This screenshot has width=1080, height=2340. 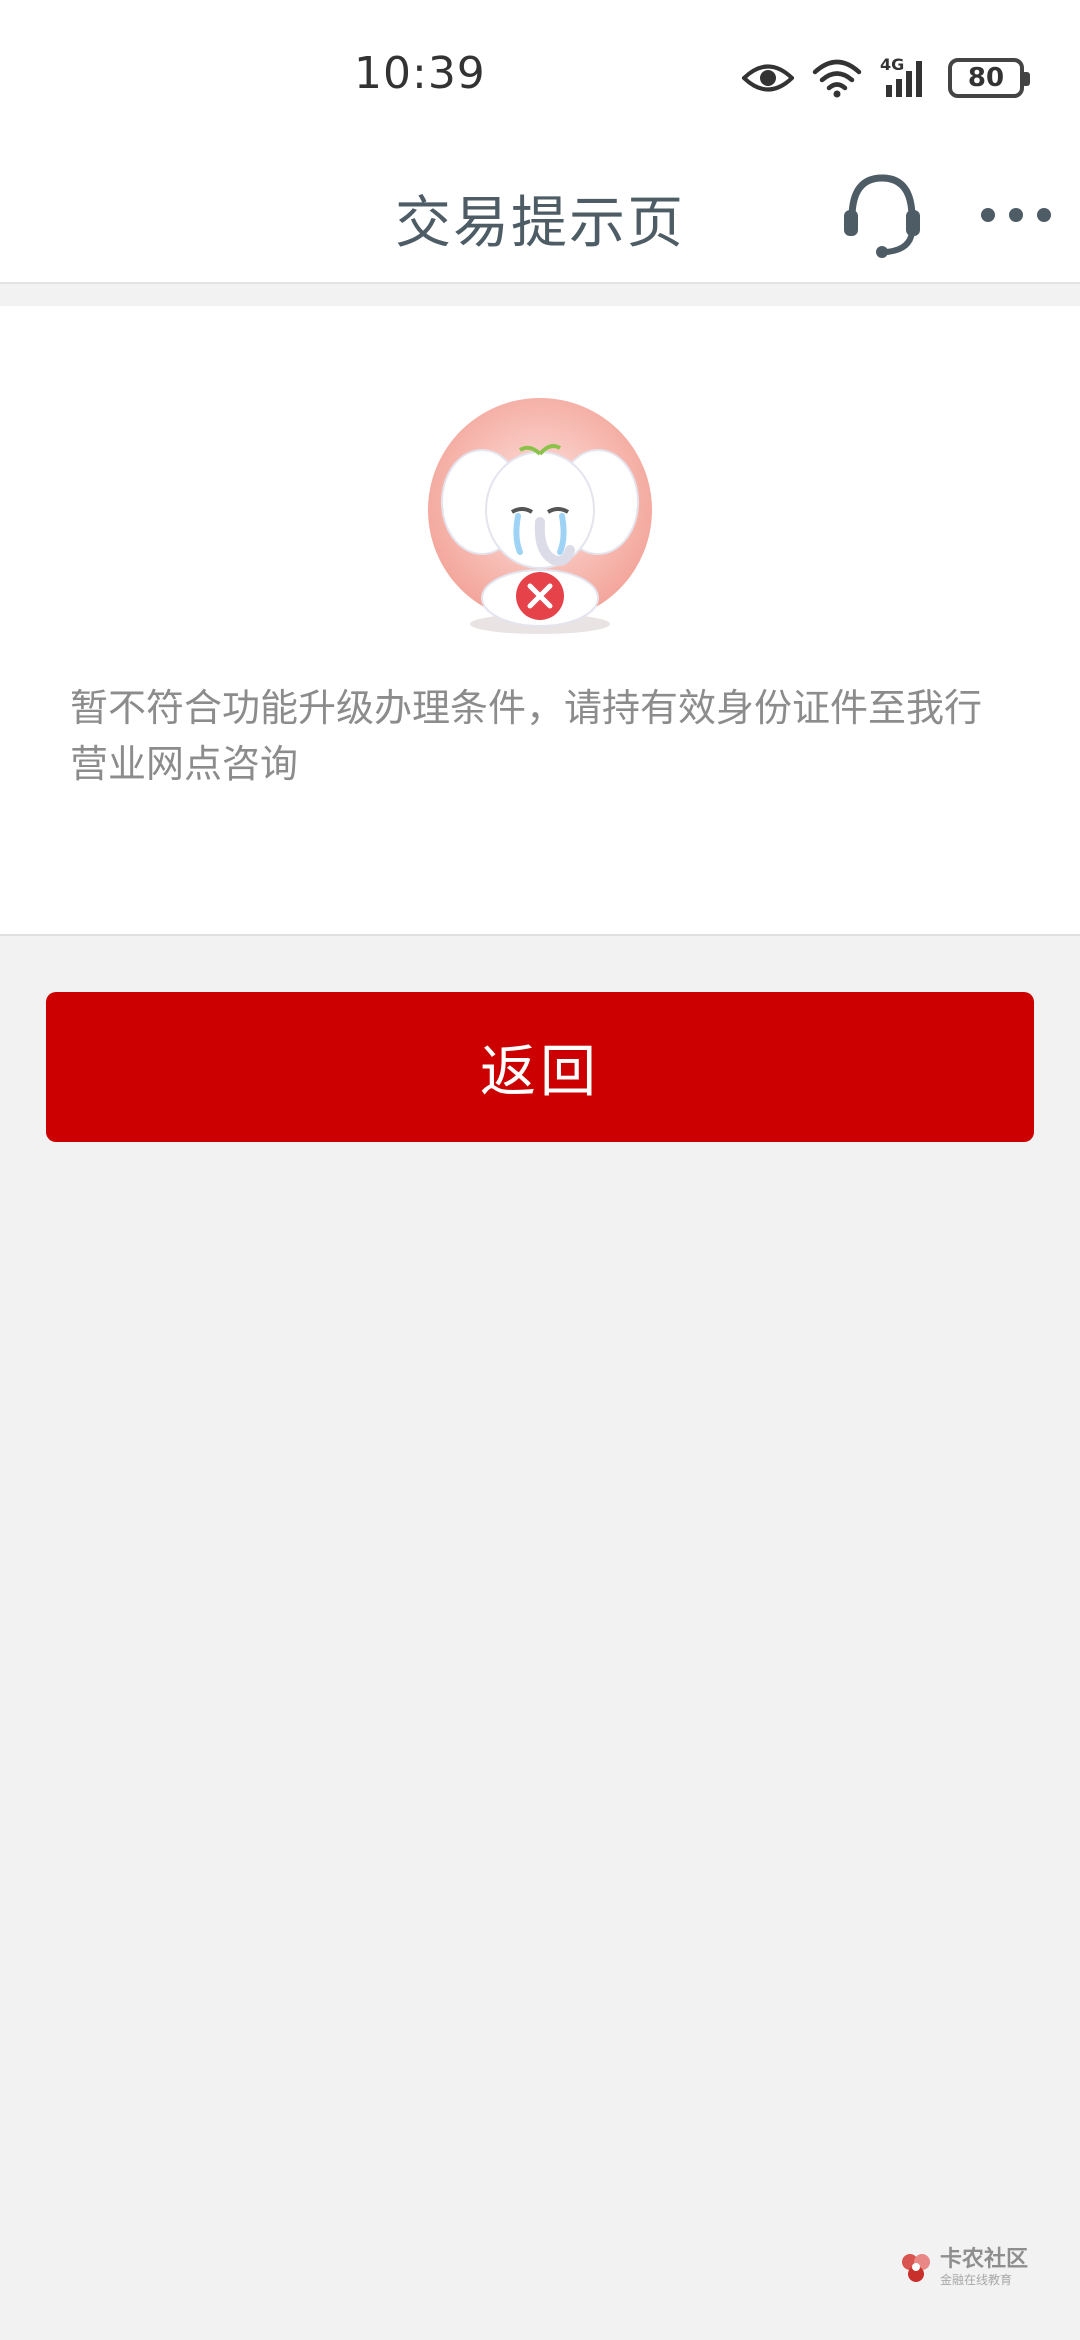 What do you see at coordinates (540, 1067) in the screenshot?
I see `back-button: 返回` at bounding box center [540, 1067].